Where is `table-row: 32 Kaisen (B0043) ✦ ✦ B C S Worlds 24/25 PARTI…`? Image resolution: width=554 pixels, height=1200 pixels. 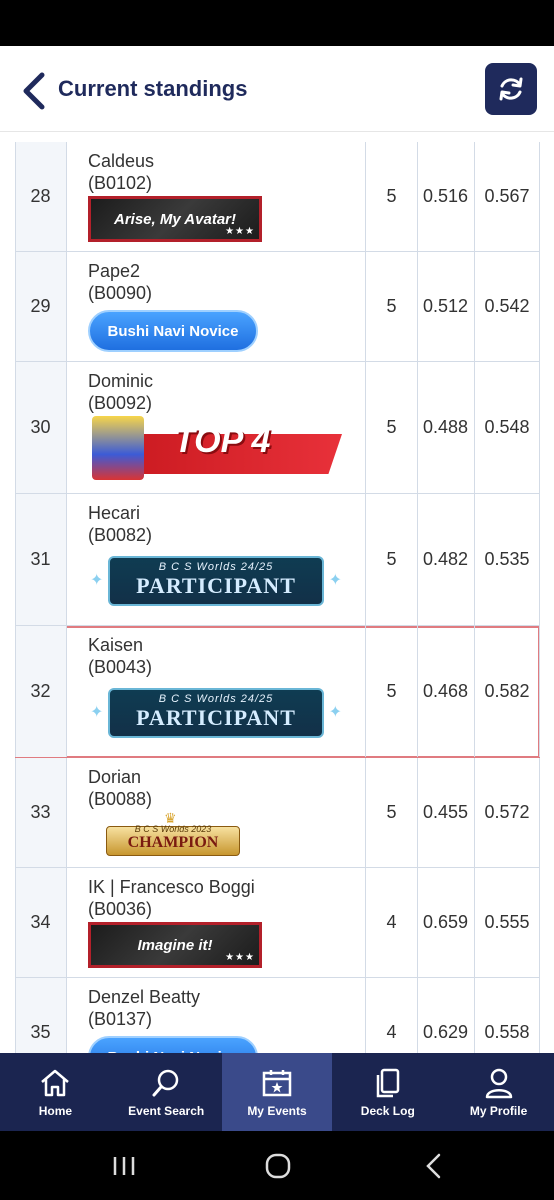
table-row: 32 Kaisen (B0043) ✦ ✦ B C S Worlds 24/25 PARTI… is located at coordinates (277, 692).